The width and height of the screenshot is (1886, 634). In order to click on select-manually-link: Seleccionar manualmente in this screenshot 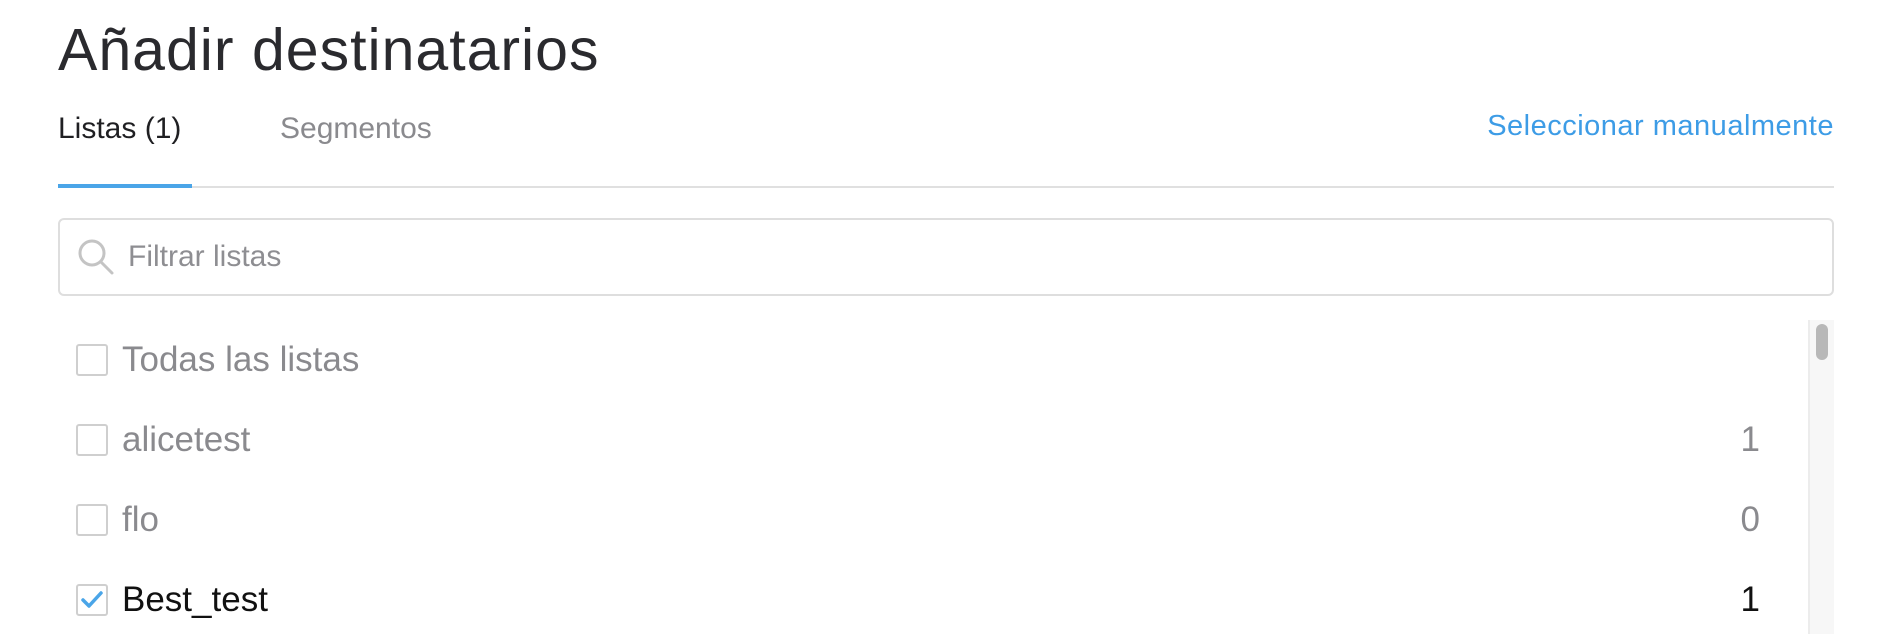, I will do `click(1660, 126)`.